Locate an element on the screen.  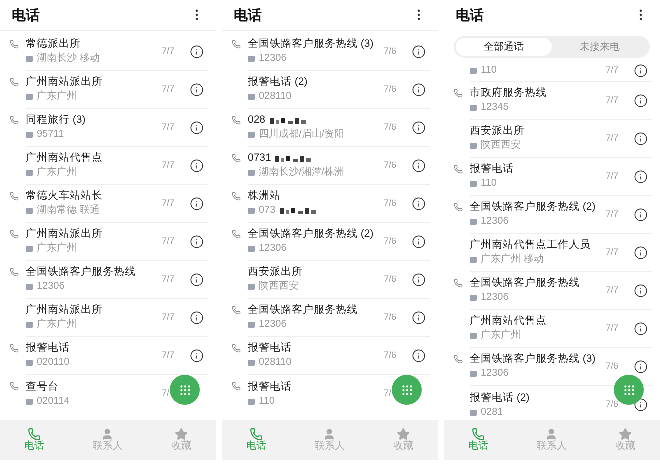
contact-location: 020114 is located at coordinates (53, 402).